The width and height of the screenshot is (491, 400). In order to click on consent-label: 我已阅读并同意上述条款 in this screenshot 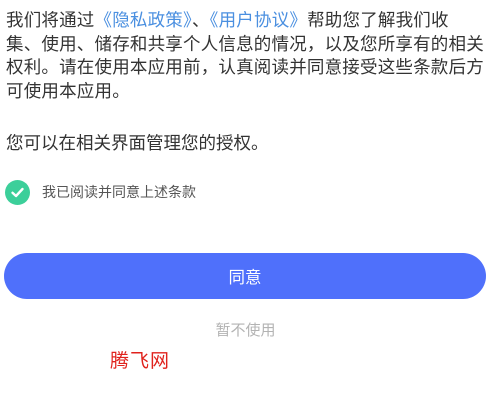, I will do `click(119, 193)`.